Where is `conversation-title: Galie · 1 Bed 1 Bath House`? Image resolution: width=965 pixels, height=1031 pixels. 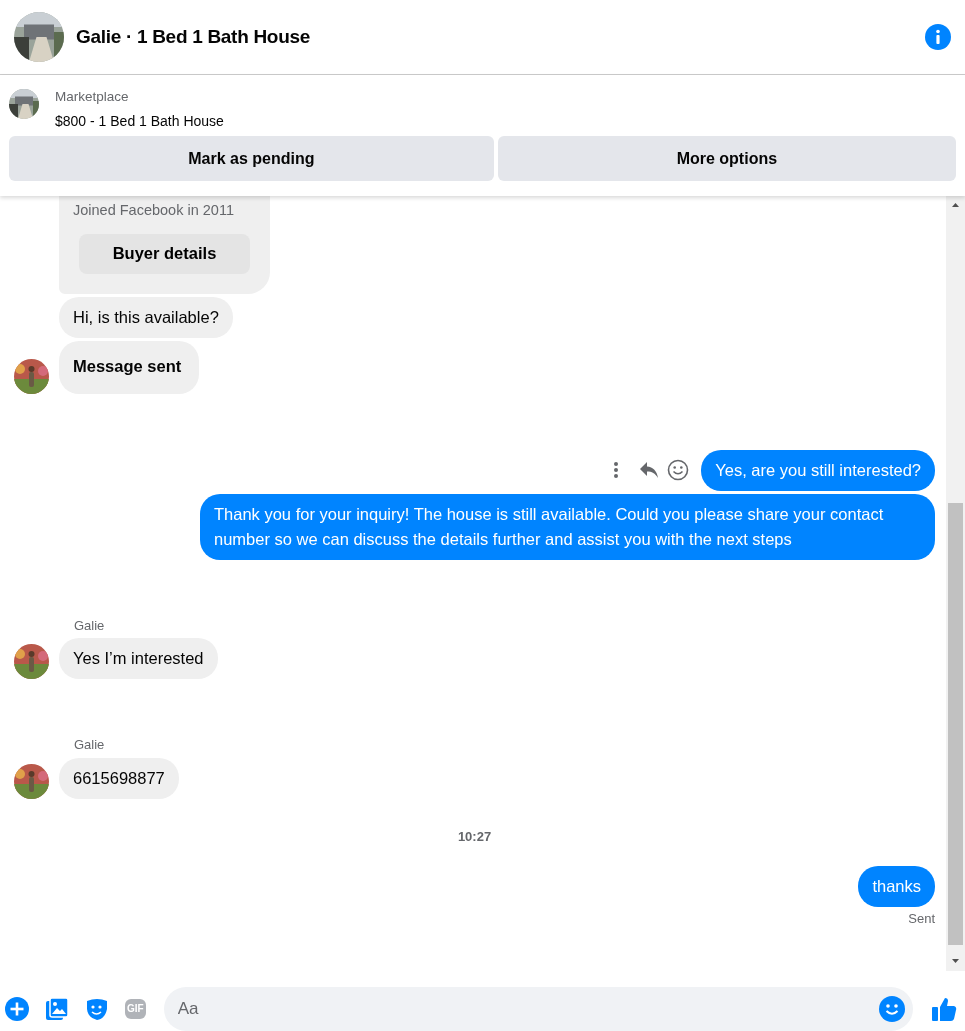
conversation-title: Galie · 1 Bed 1 Bath House is located at coordinates (193, 36).